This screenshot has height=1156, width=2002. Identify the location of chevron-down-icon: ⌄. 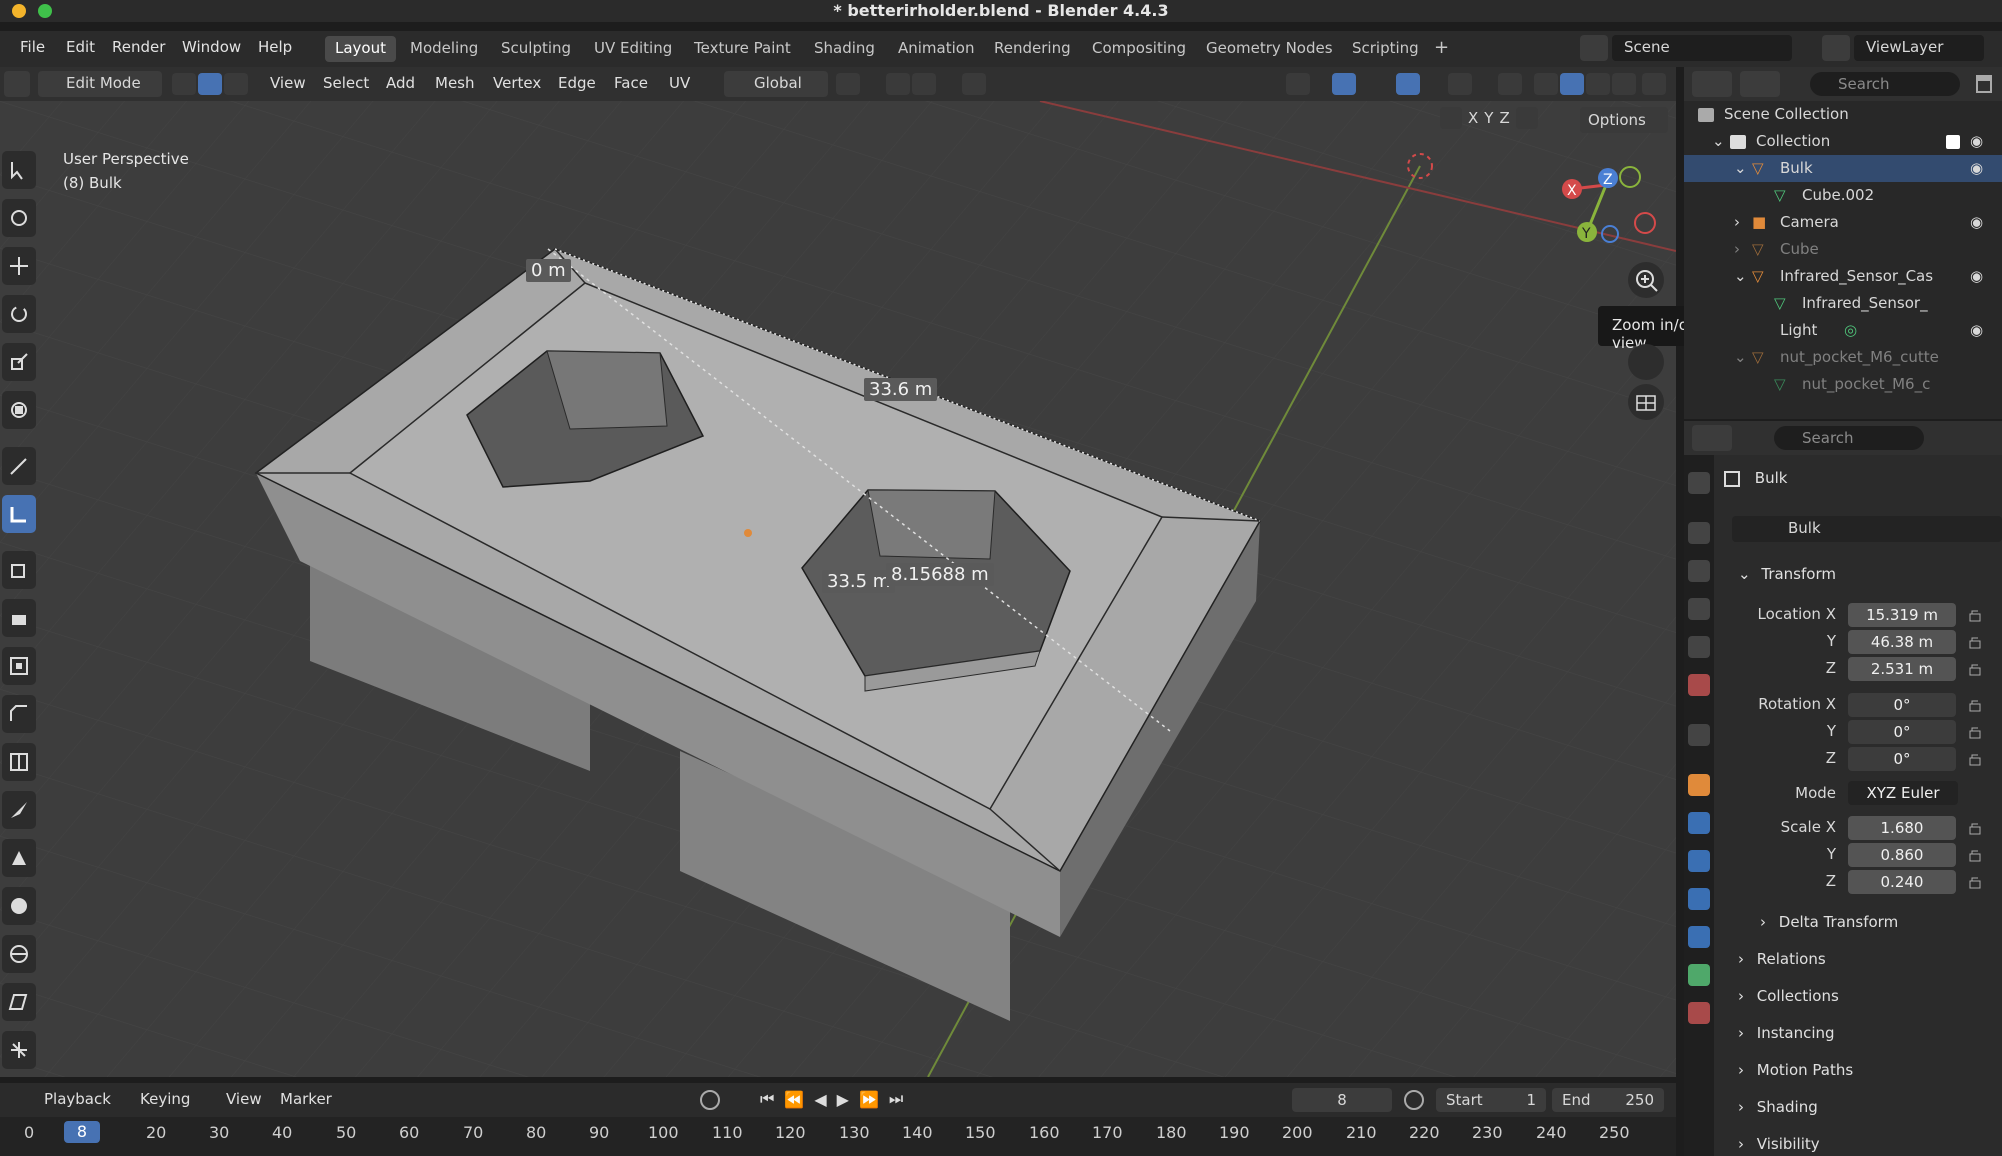
(1740, 168).